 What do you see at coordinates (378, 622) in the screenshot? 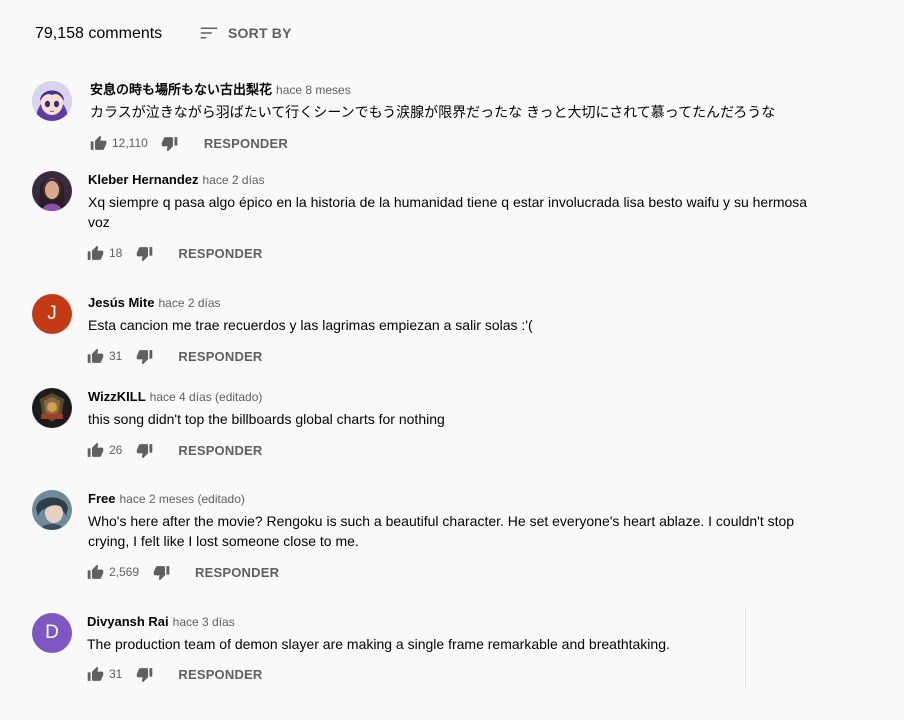
I see `comment-meta: Divyansh Rai hace 3 días` at bounding box center [378, 622].